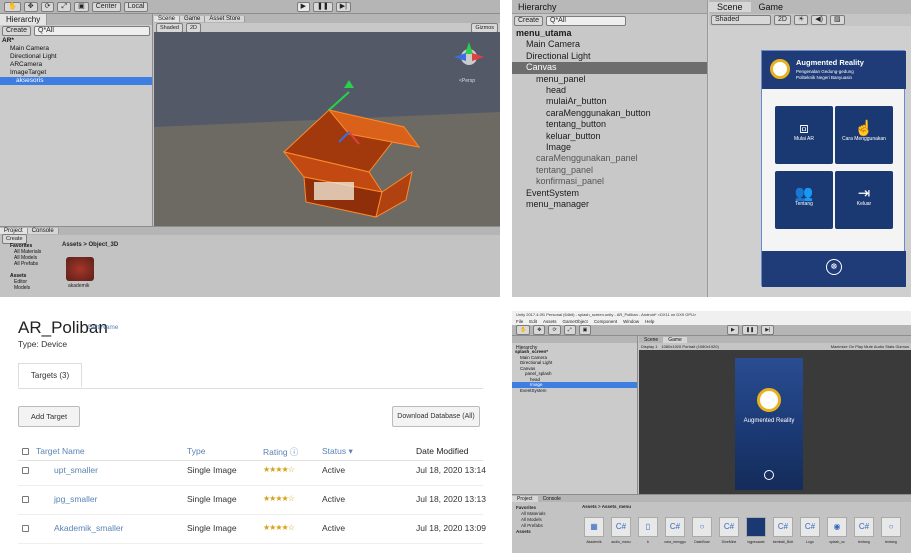  I want to click on target-name-link: upt_smaller, so click(76, 470).